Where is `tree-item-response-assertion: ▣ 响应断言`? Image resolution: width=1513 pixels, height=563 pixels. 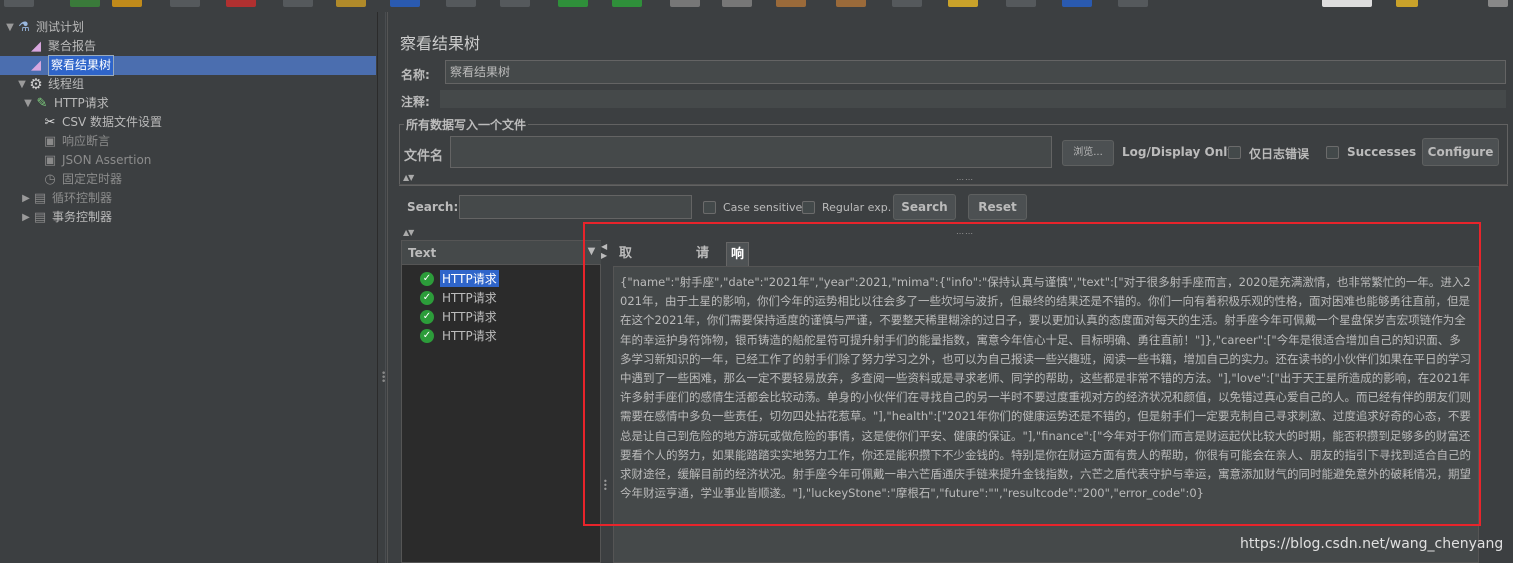 tree-item-response-assertion: ▣ 响应断言 is located at coordinates (70, 141).